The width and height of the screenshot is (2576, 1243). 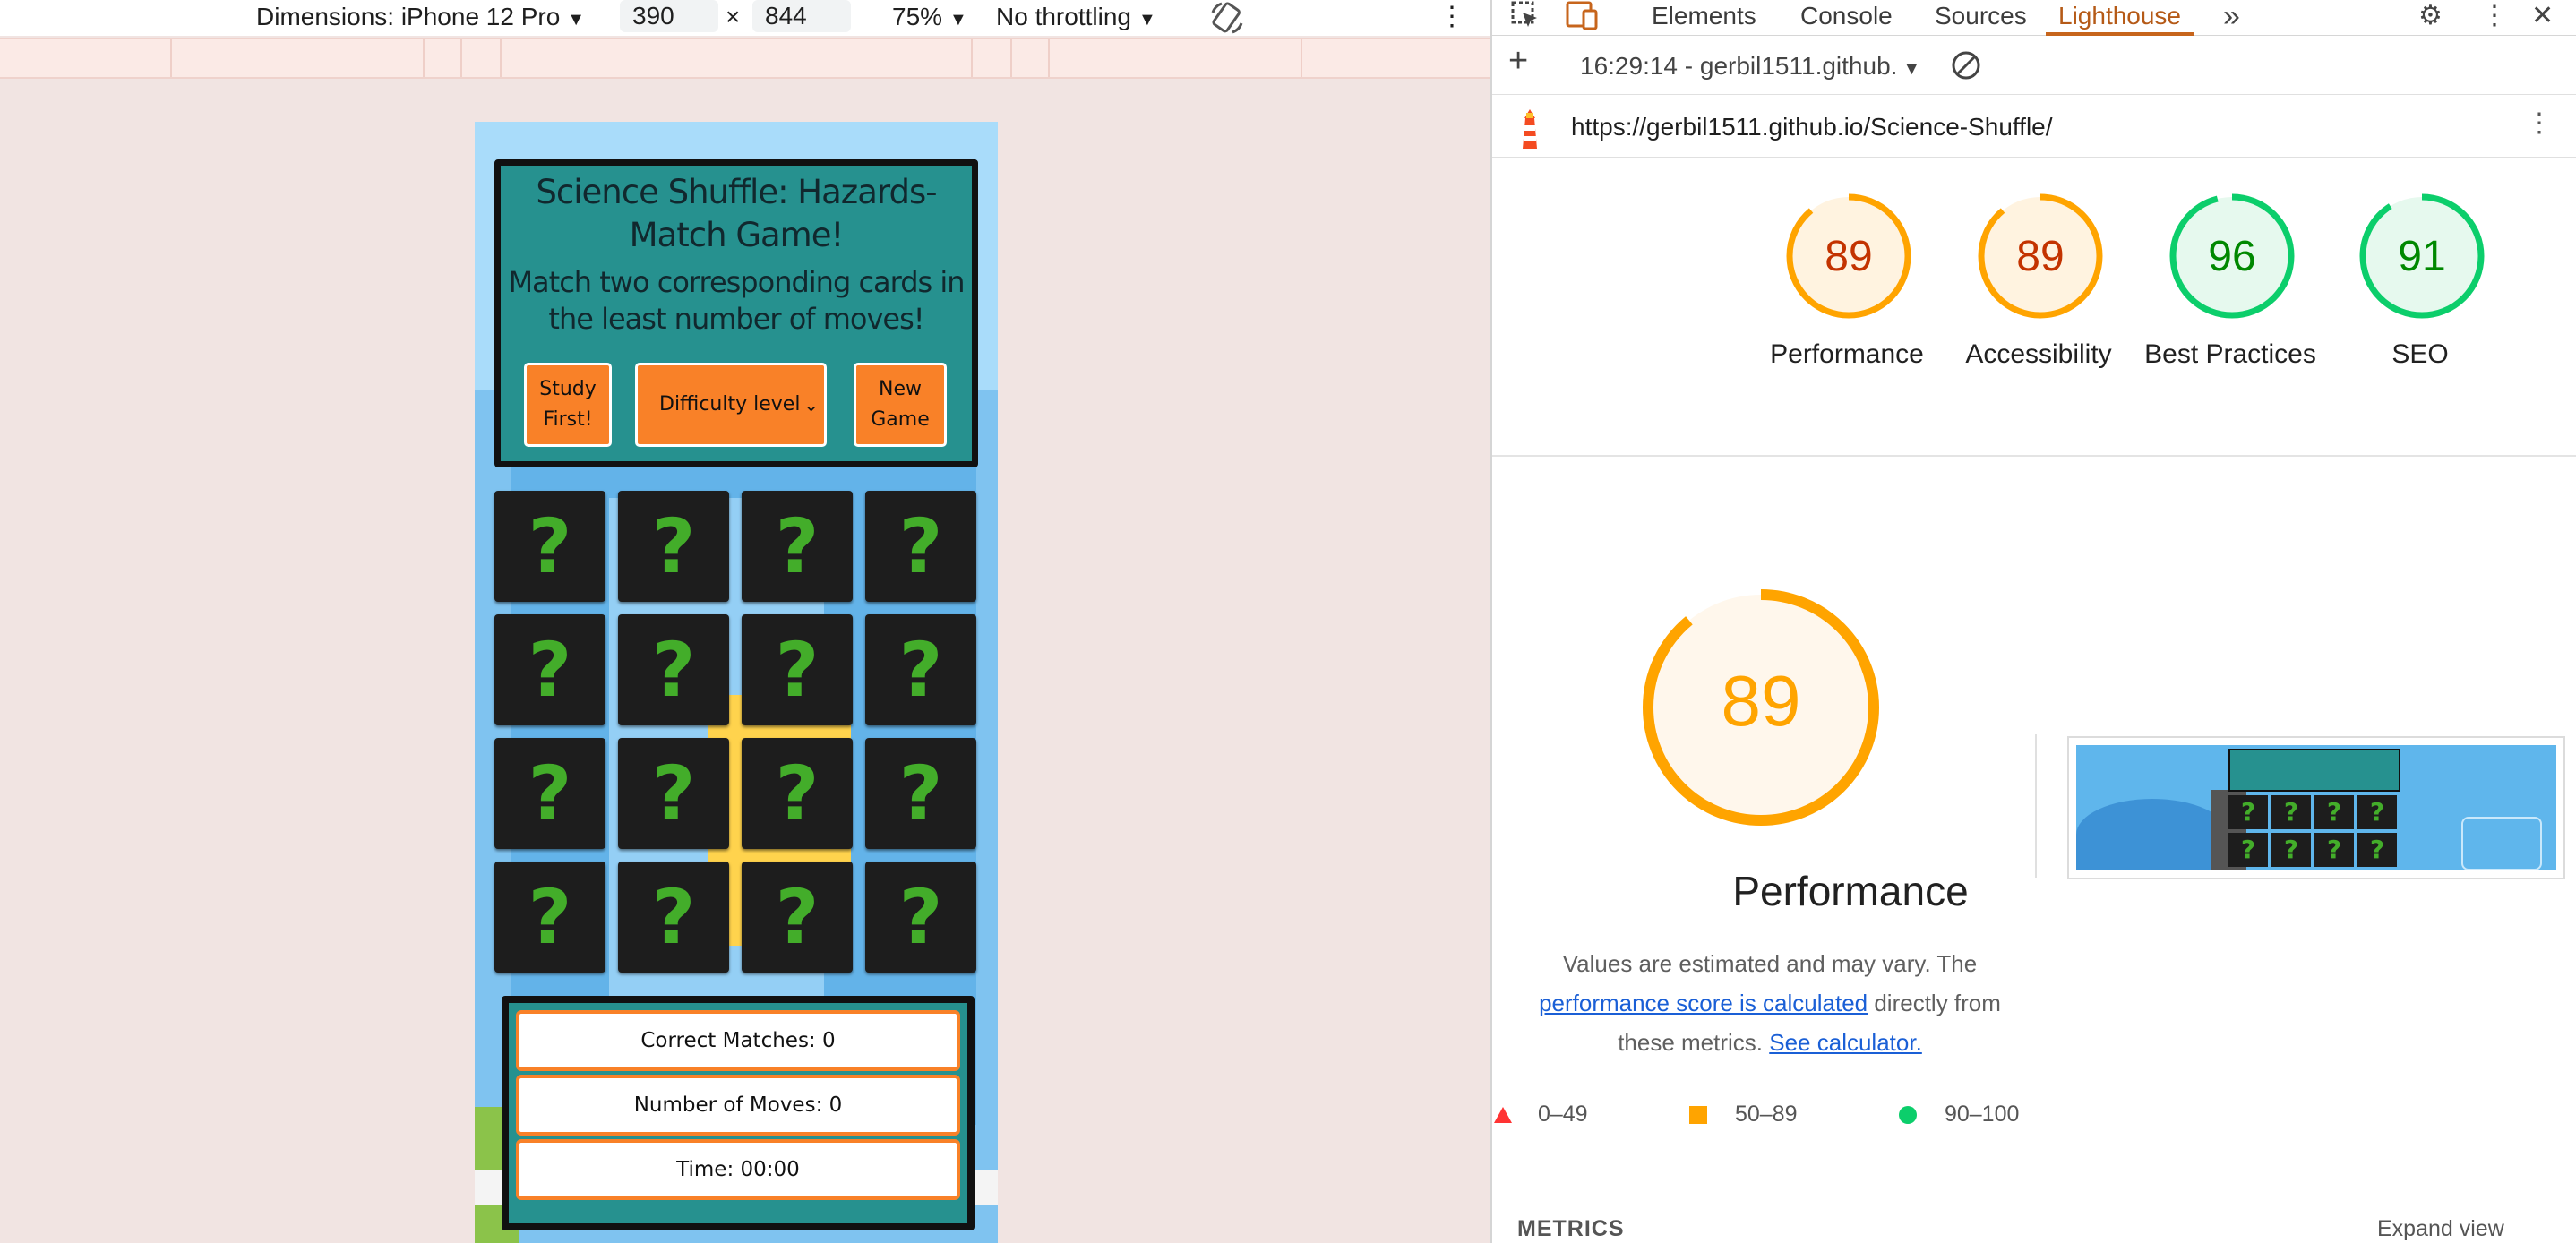 What do you see at coordinates (1766, 1114) in the screenshot?
I see `legend-average-label: 50–89` at bounding box center [1766, 1114].